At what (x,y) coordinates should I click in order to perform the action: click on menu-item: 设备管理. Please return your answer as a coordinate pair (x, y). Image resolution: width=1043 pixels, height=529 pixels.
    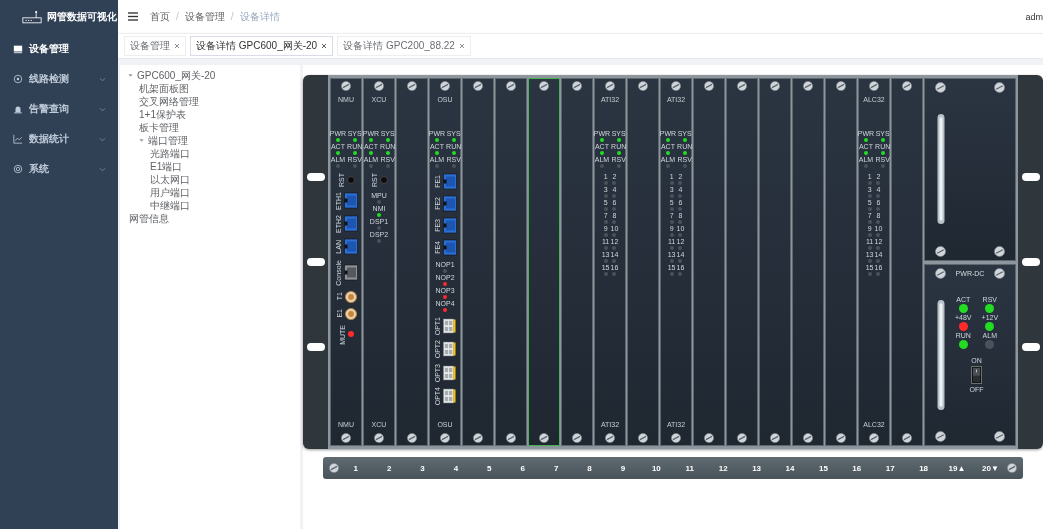
    Looking at the image, I should click on (59, 49).